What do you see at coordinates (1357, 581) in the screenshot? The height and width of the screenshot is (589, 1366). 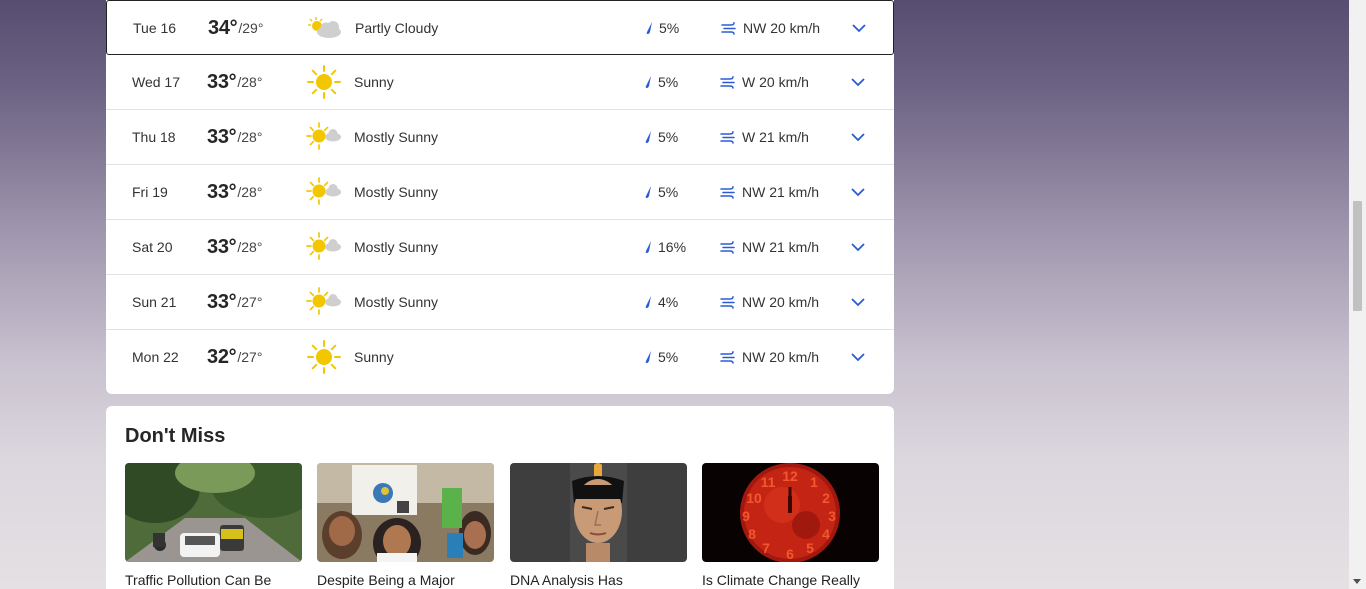 I see `scroll-down-arrow-icon` at bounding box center [1357, 581].